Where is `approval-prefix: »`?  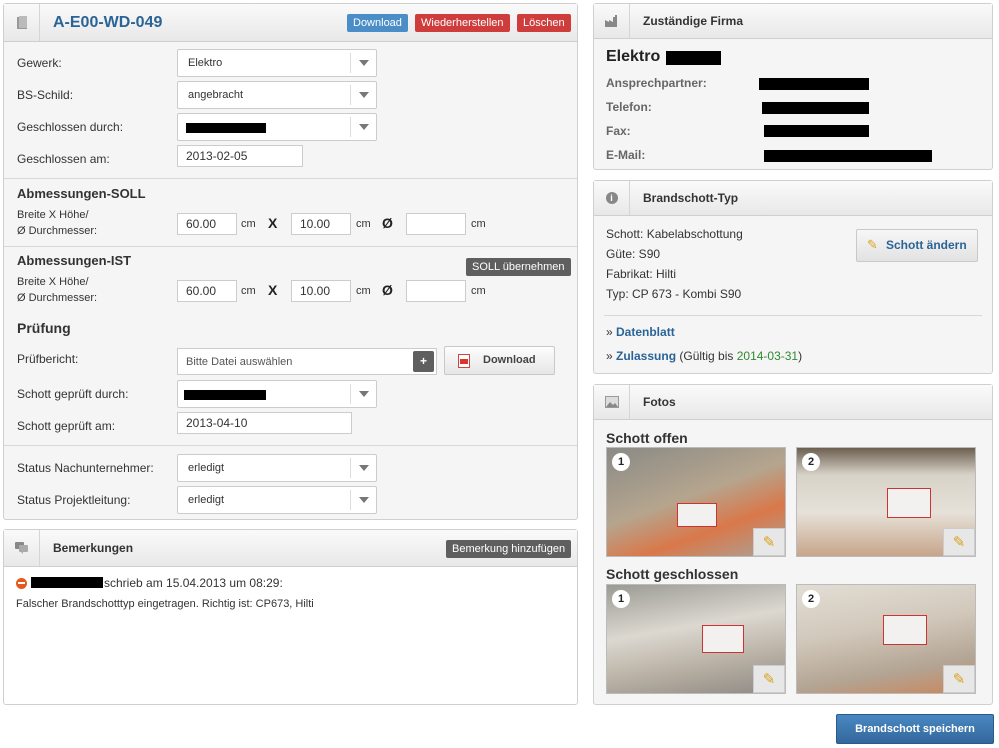 approval-prefix: » is located at coordinates (611, 356).